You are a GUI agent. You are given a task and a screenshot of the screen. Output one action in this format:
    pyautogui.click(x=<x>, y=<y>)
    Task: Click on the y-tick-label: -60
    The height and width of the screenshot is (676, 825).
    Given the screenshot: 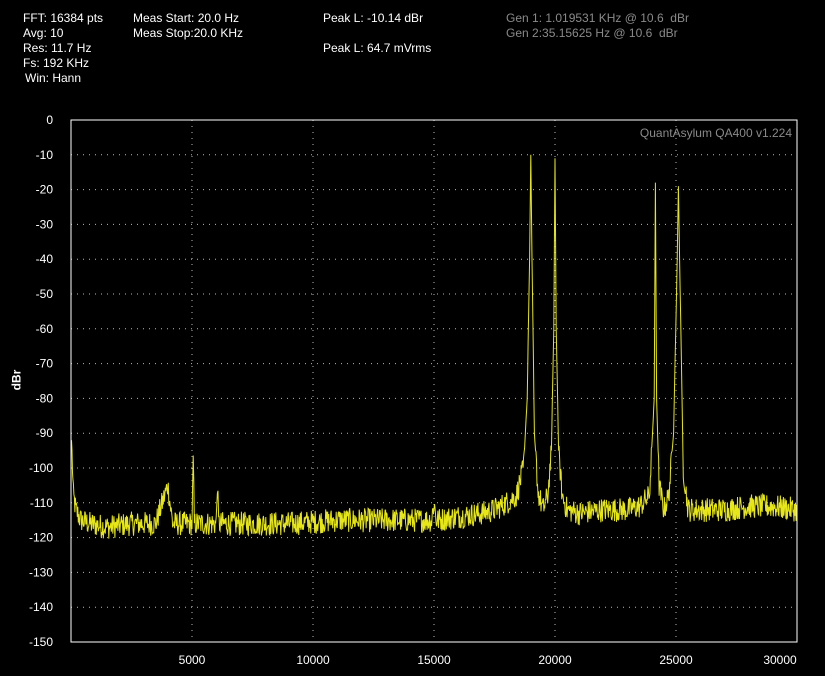 What is the action you would take?
    pyautogui.click(x=45, y=329)
    